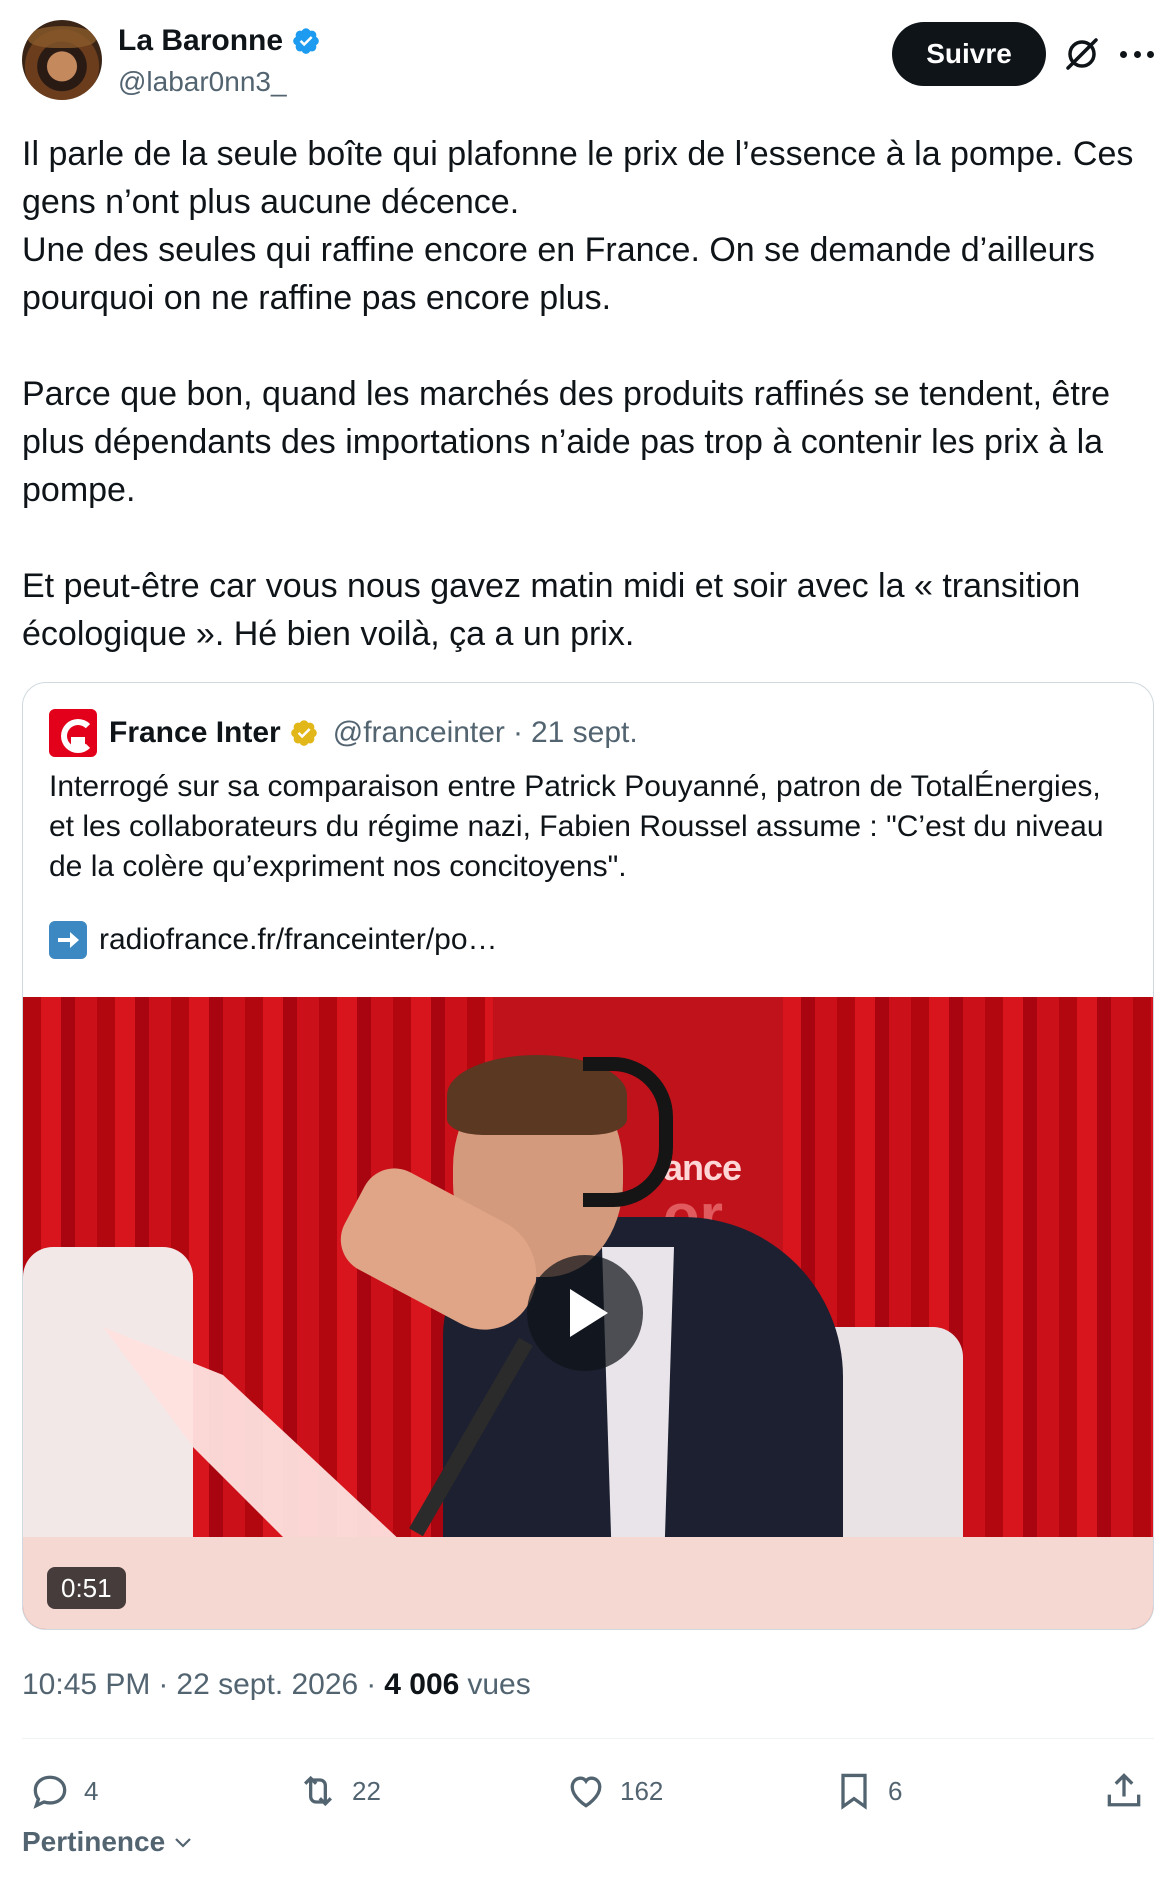 This screenshot has width=1176, height=1890. What do you see at coordinates (62, 60) in the screenshot?
I see `author-avatar` at bounding box center [62, 60].